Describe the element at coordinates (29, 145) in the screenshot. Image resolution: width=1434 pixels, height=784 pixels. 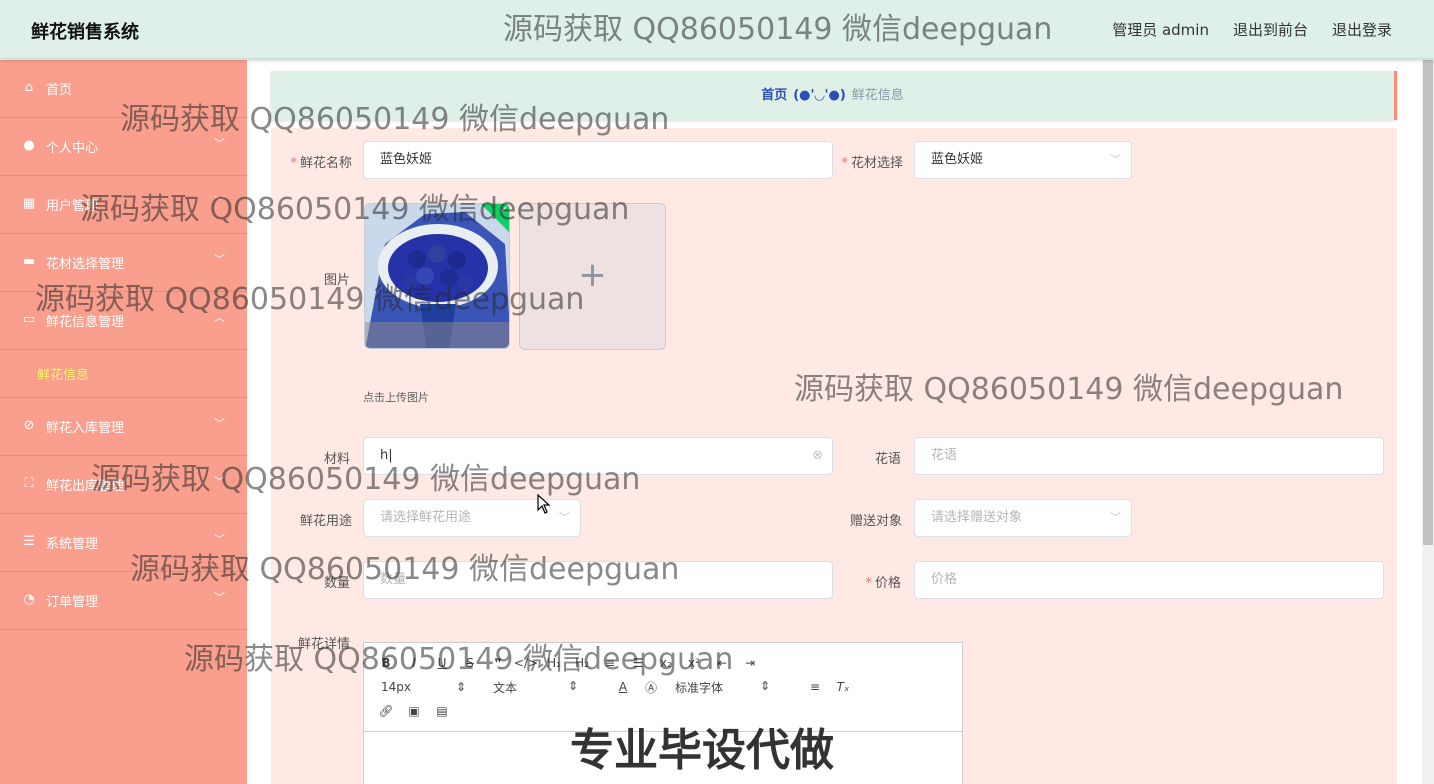
I see `user-icon: ●` at that location.